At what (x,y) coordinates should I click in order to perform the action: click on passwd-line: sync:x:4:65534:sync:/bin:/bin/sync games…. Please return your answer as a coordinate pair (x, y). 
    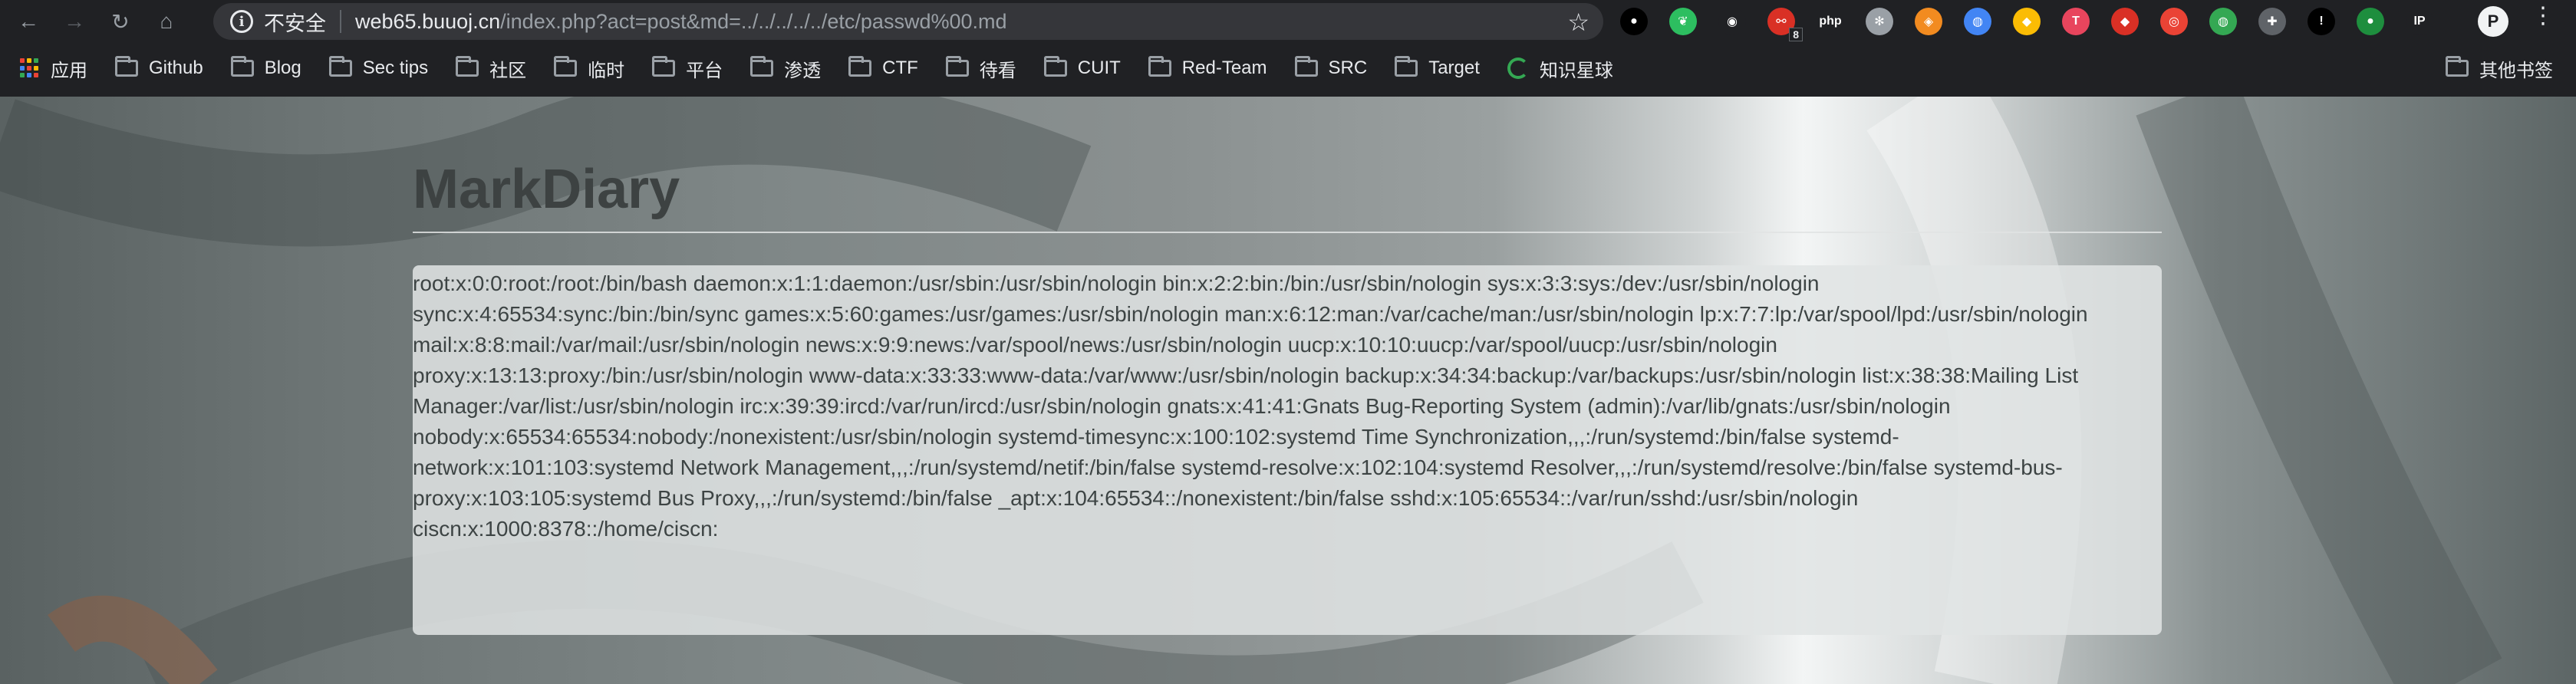
    Looking at the image, I should click on (1250, 314).